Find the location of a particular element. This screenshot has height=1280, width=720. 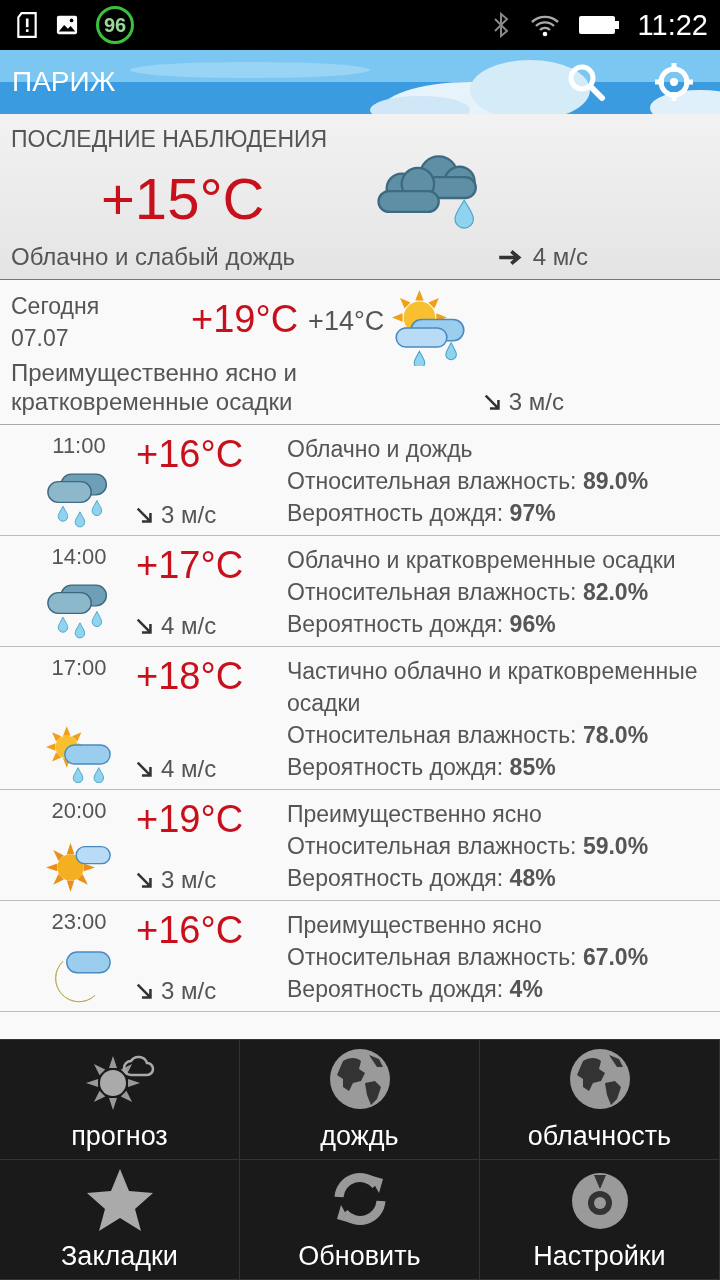

humidity-text: Относительная влажность: 59.0% is located at coordinates (468, 846).